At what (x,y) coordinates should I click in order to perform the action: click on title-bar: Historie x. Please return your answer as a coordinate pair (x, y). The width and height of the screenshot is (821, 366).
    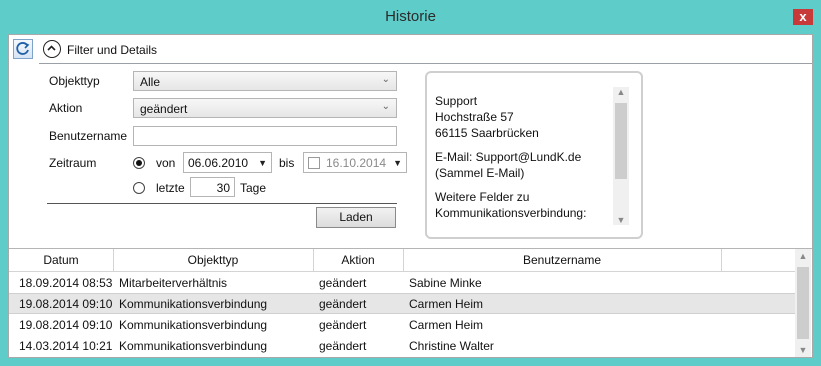
    Looking at the image, I should click on (410, 17).